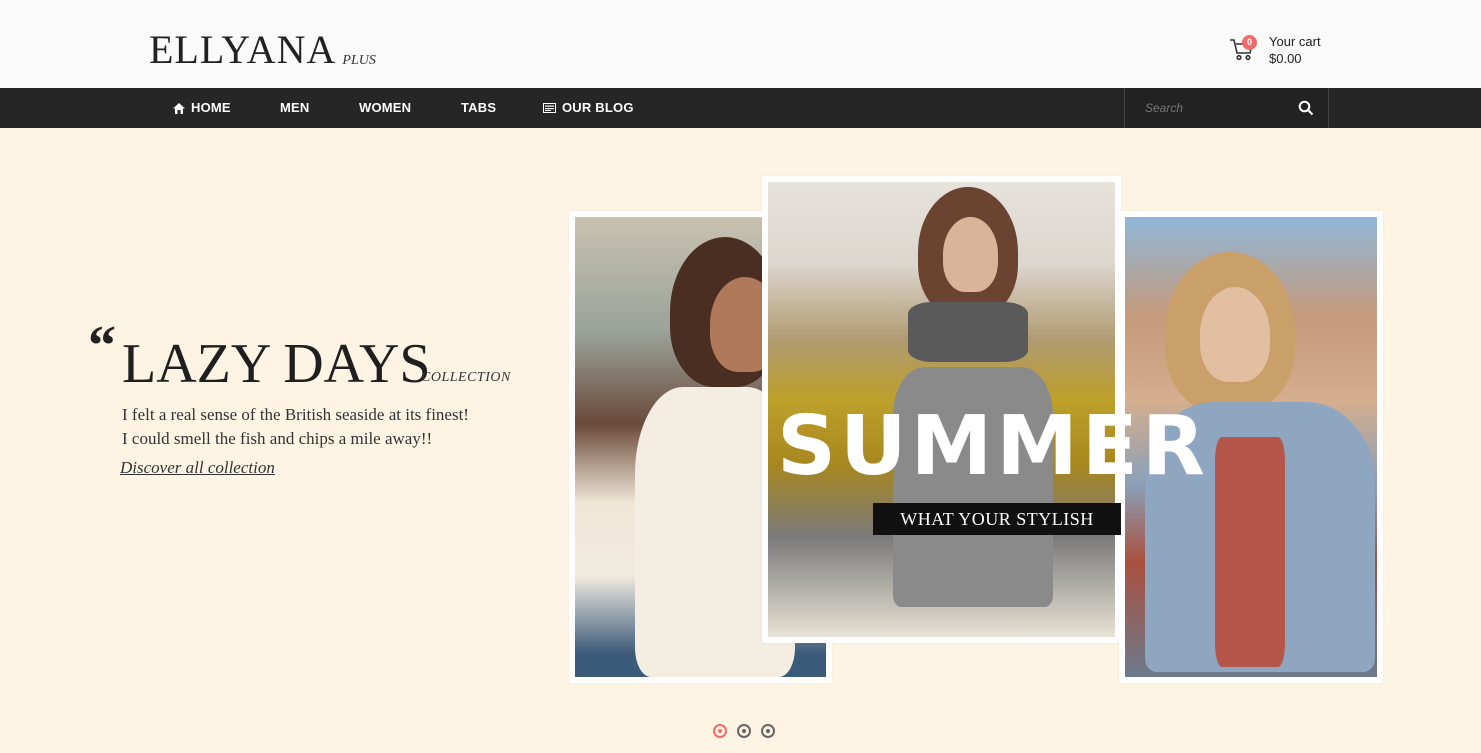 This screenshot has width=1481, height=753. I want to click on logo-text: ELLYANA, so click(243, 49).